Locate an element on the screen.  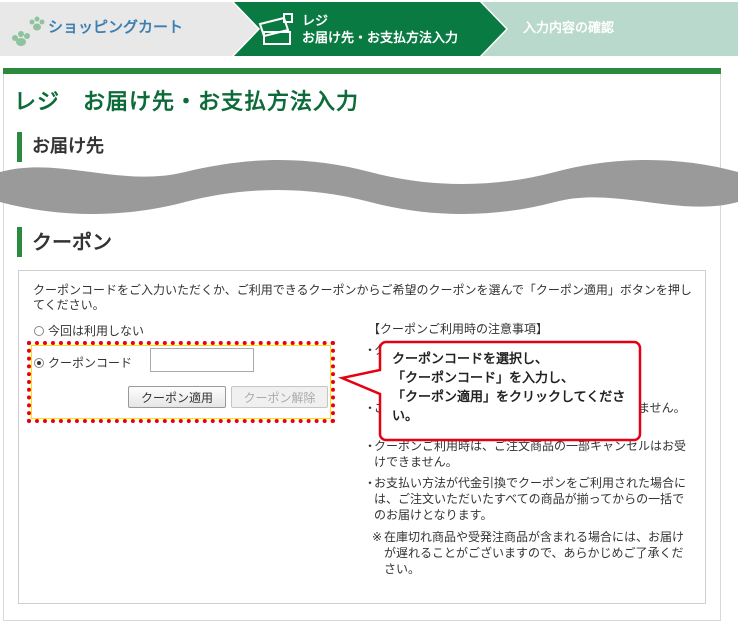
callout-line: 「クーポン適用」をクリックしてください。 is located at coordinates (509, 407).